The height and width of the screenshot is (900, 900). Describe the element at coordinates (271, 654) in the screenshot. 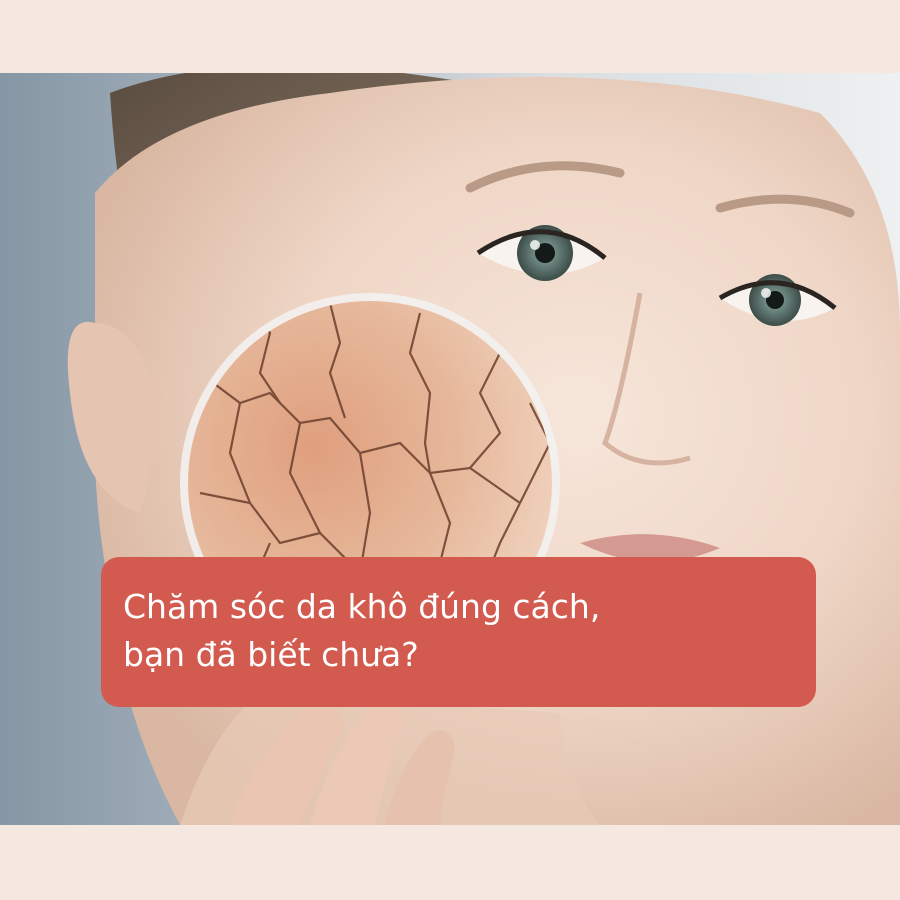

I see `headline-line-2: bạn đã biết chưa?` at that location.